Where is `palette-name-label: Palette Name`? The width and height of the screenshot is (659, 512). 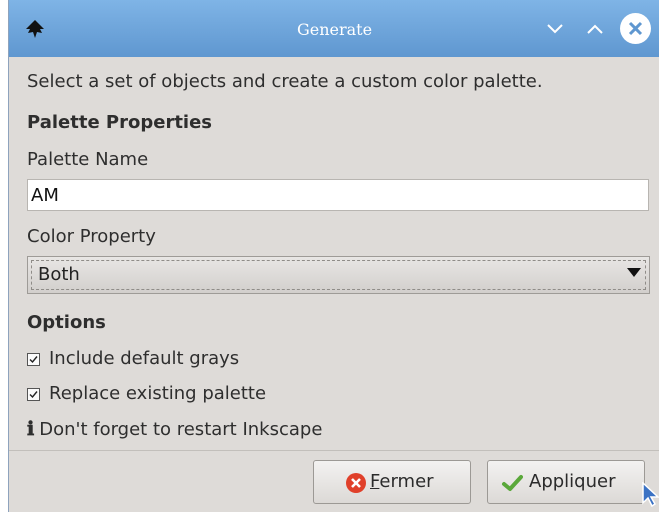
palette-name-label: Palette Name is located at coordinates (88, 159).